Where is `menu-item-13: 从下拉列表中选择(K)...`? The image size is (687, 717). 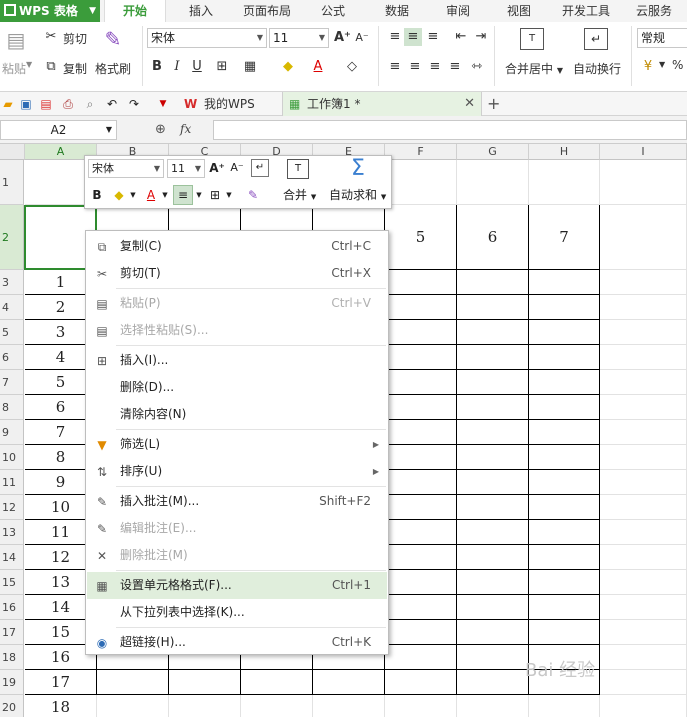 menu-item-13: 从下拉列表中选择(K)... is located at coordinates (237, 612).